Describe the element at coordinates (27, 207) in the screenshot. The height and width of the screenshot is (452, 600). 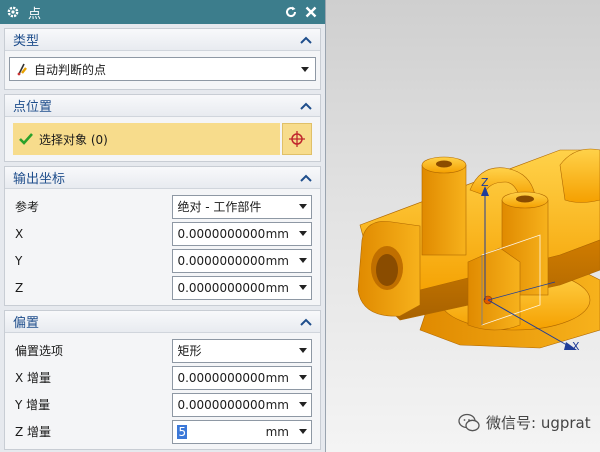
I see `reference-label: 参考` at that location.